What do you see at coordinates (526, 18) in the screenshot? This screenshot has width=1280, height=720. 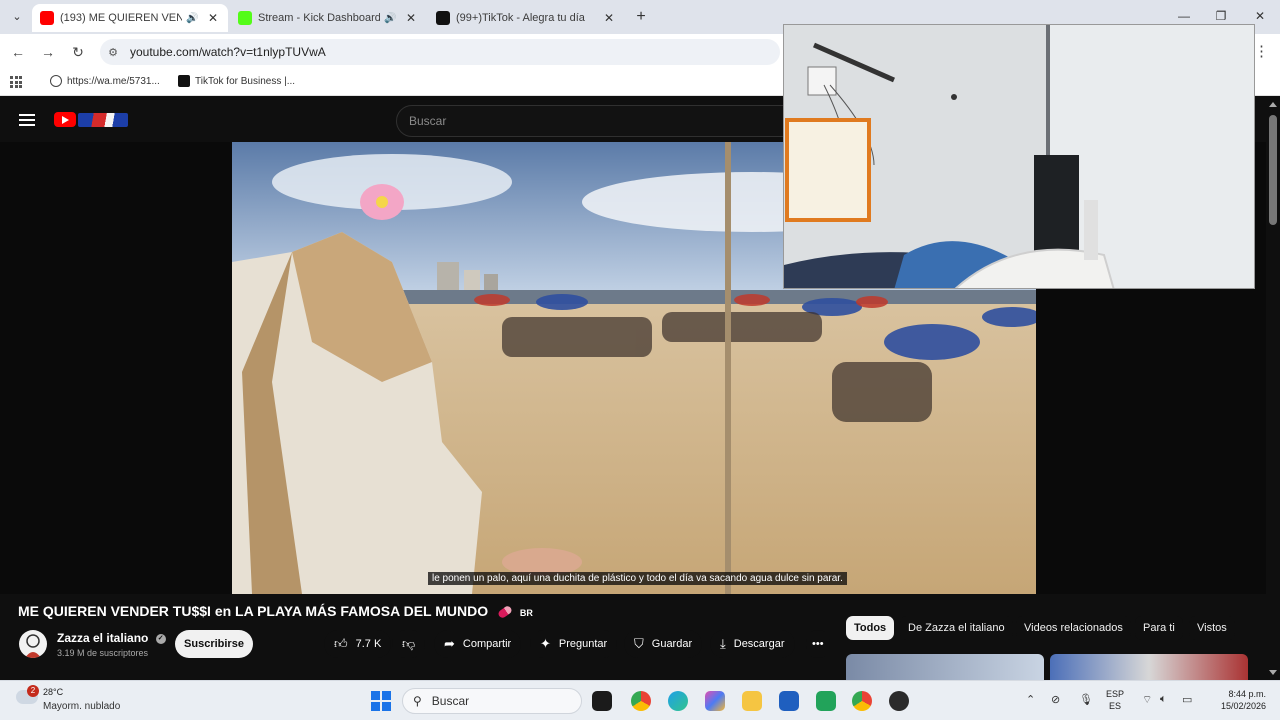 I see `tab-tiktok: (99+)TikTok - Alegra tu día ✕` at bounding box center [526, 18].